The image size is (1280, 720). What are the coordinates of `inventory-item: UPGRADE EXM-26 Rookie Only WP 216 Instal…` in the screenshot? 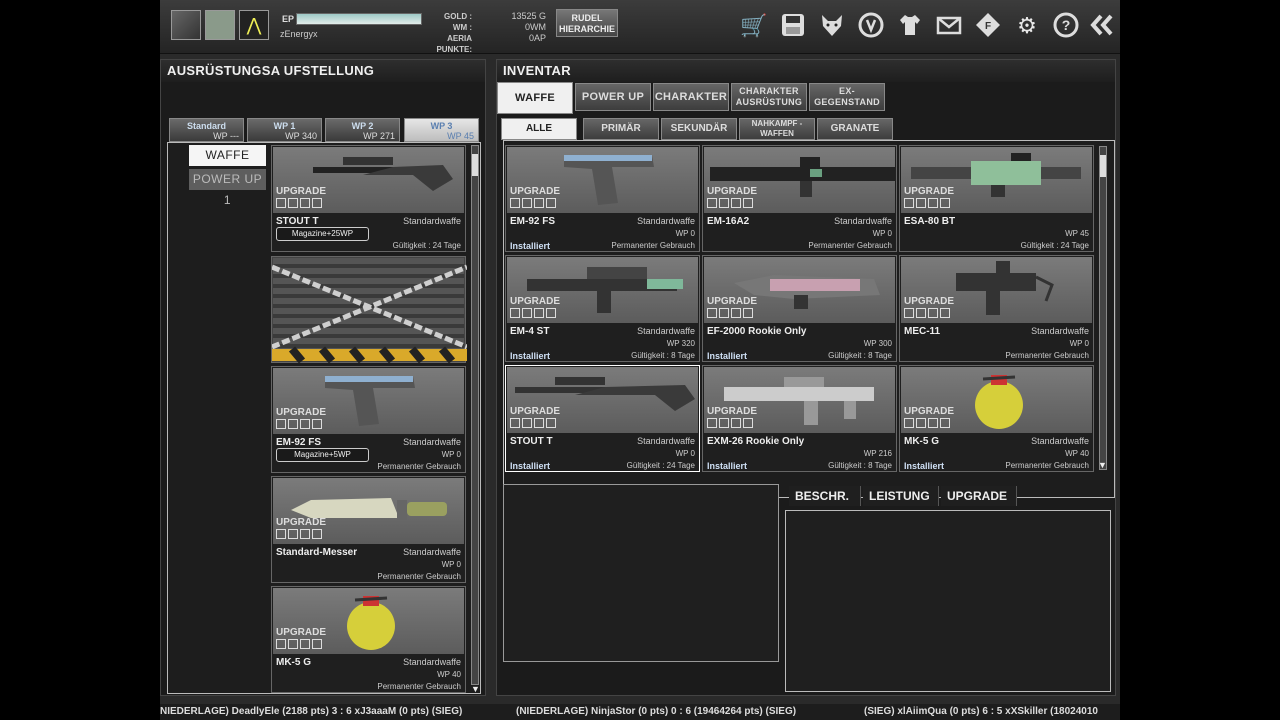 It's located at (799, 418).